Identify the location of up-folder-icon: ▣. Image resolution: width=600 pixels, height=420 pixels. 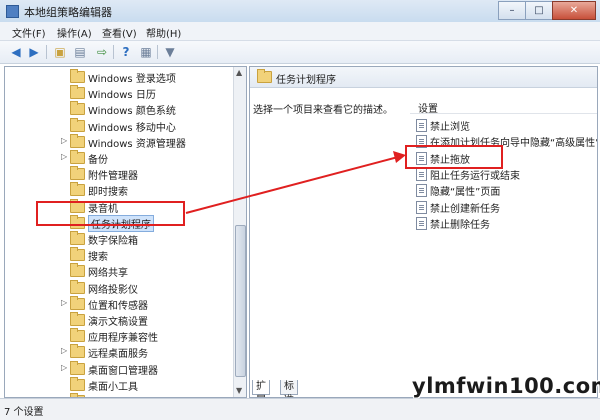
(60, 51).